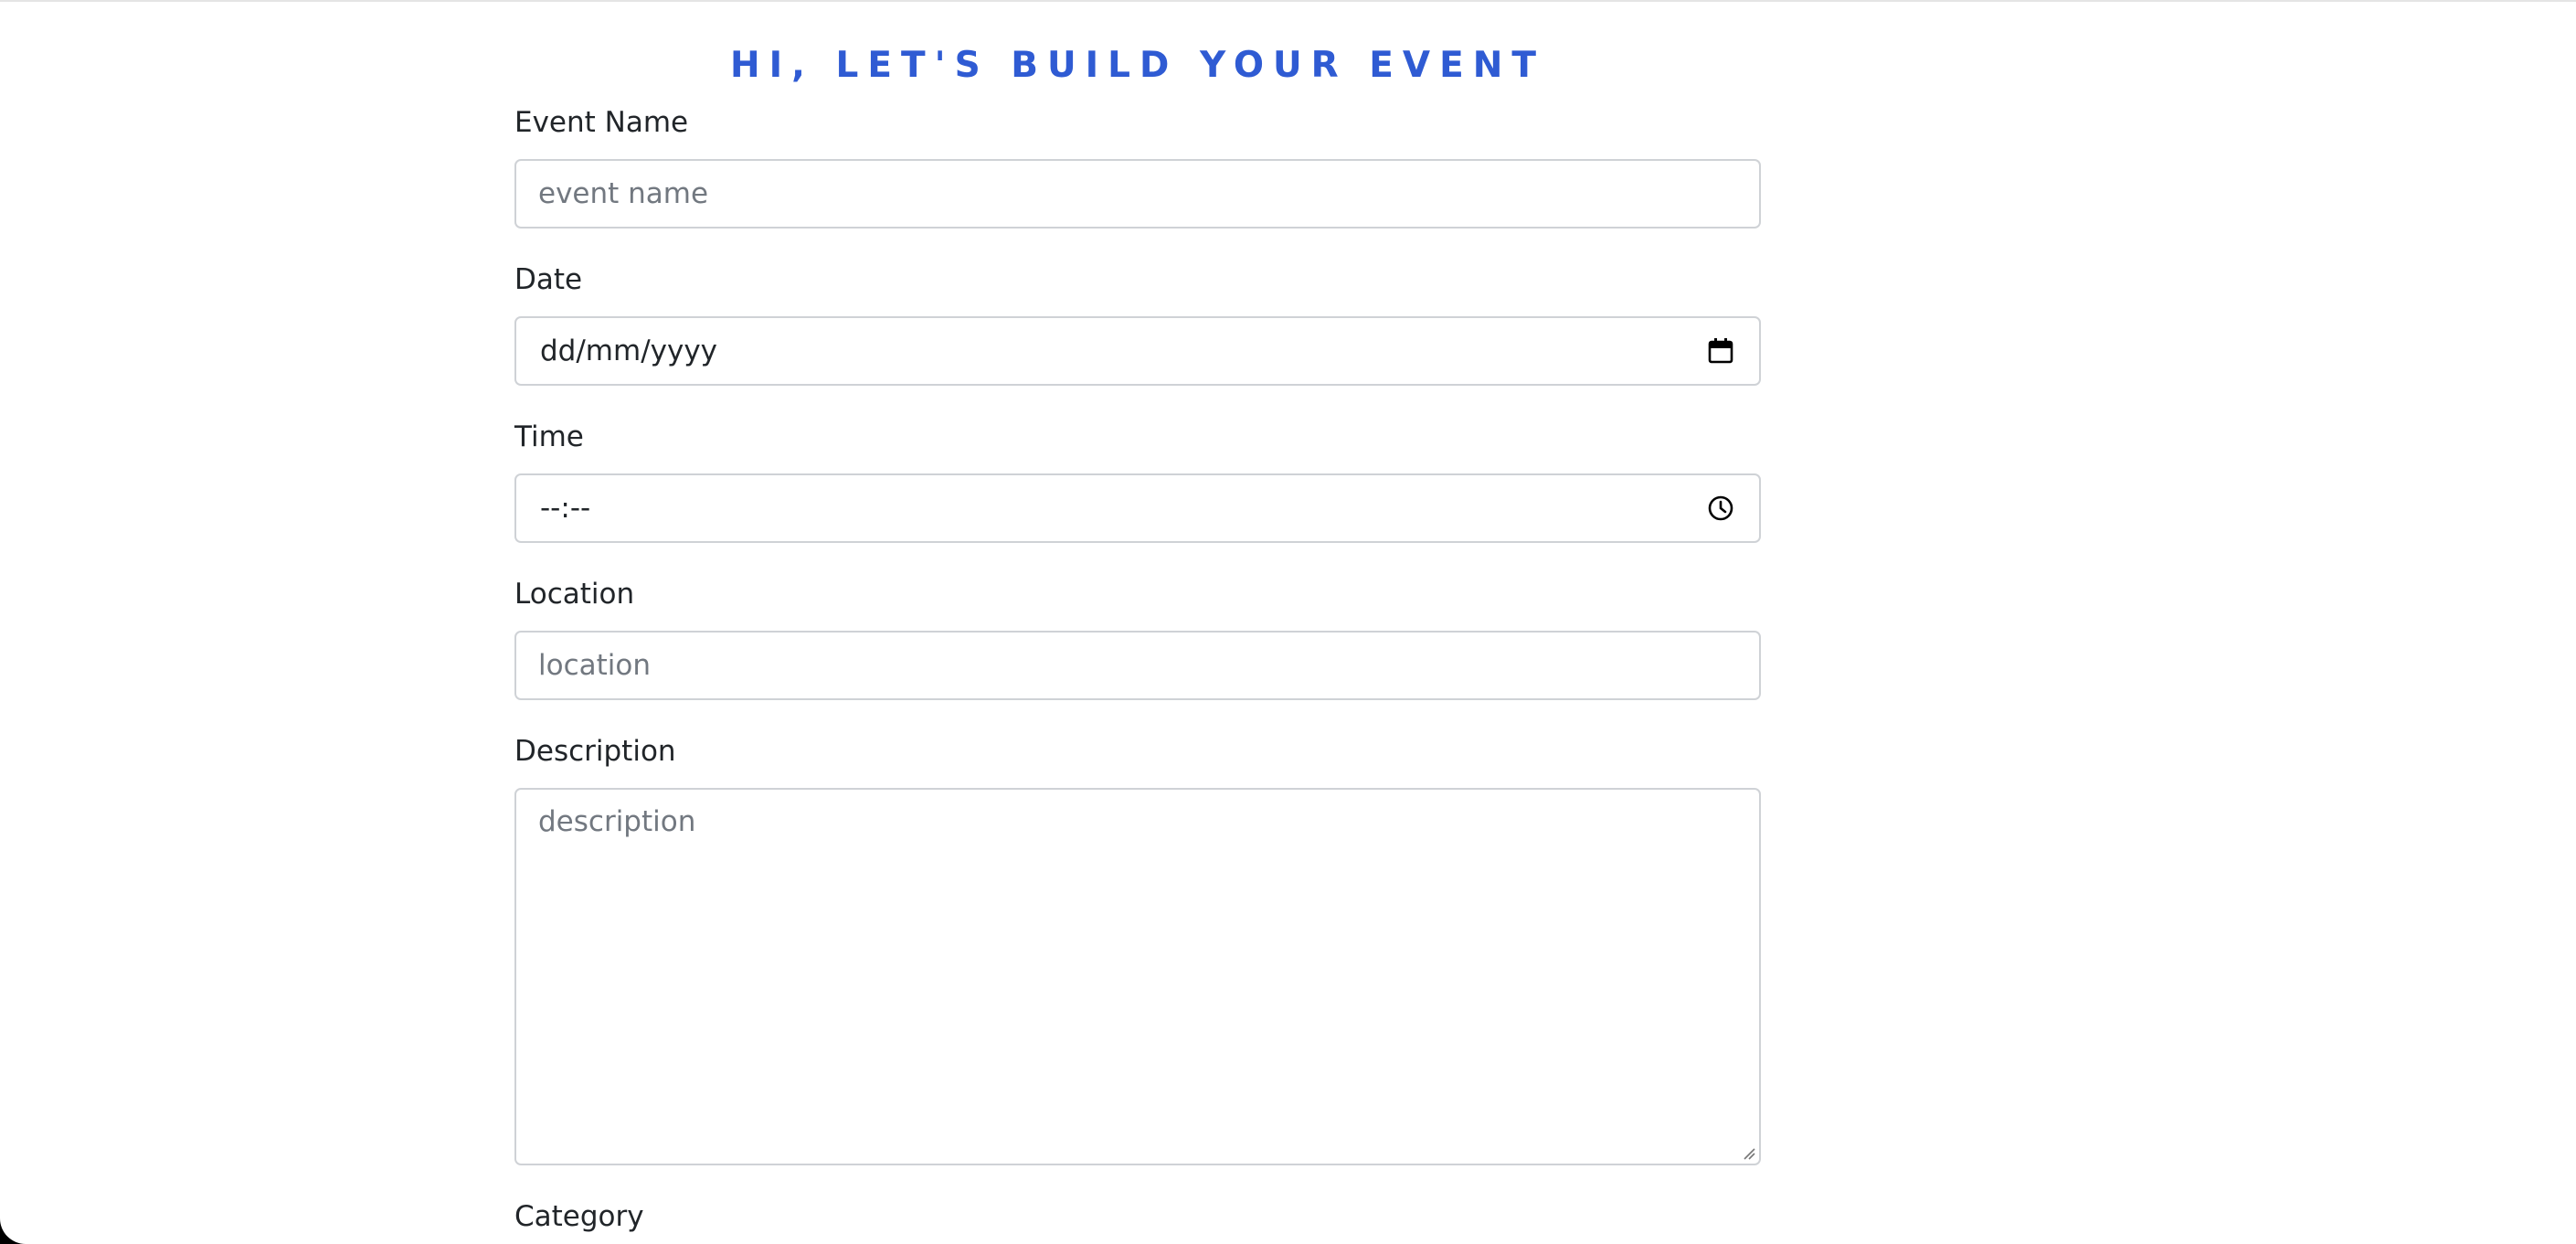  I want to click on location-label: Location, so click(574, 594).